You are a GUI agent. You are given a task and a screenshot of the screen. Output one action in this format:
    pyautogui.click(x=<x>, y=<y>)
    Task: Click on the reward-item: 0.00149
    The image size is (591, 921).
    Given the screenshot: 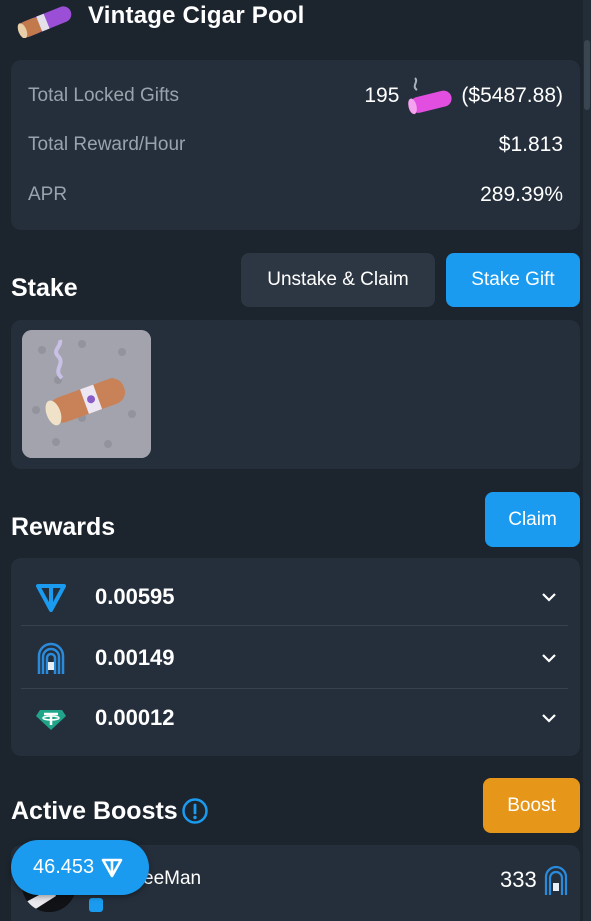 What is the action you would take?
    pyautogui.click(x=294, y=658)
    